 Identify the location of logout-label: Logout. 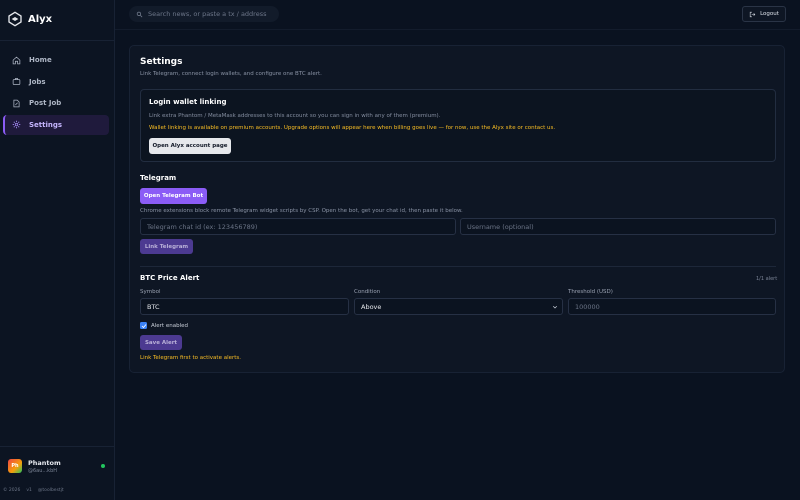
(769, 14).